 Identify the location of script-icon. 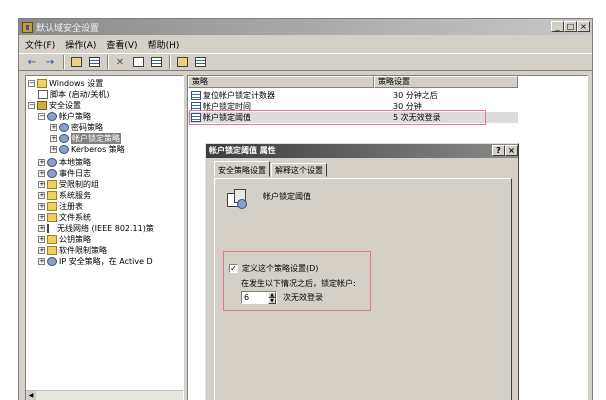
(43, 94).